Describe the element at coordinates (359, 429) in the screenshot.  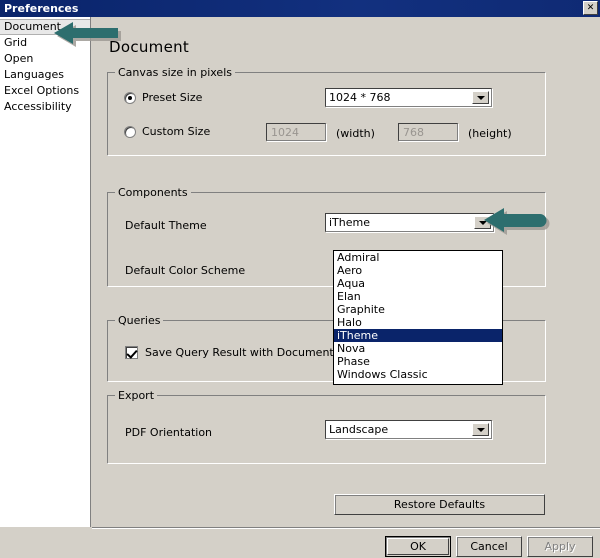
I see `pdf-orientation-value: Landscape` at that location.